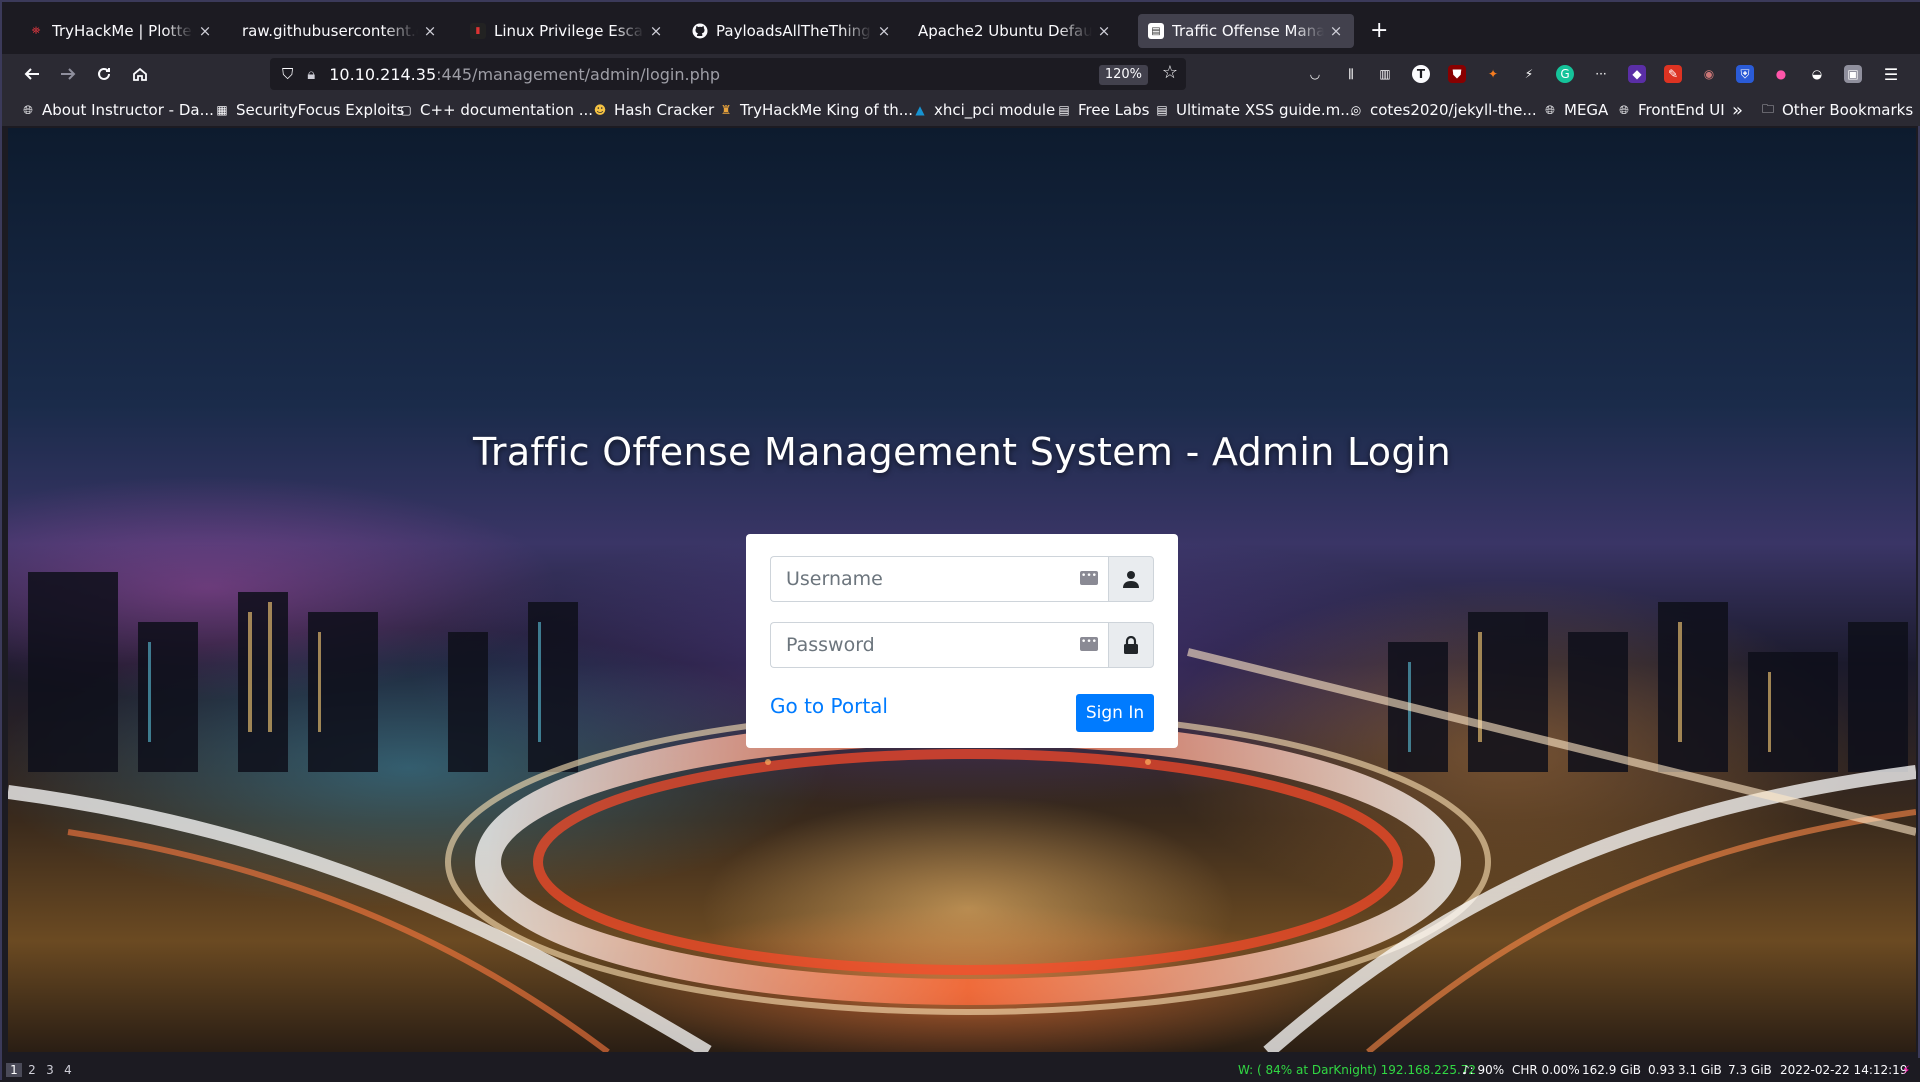  What do you see at coordinates (1565, 74) in the screenshot?
I see `grammarly-icon: G` at bounding box center [1565, 74].